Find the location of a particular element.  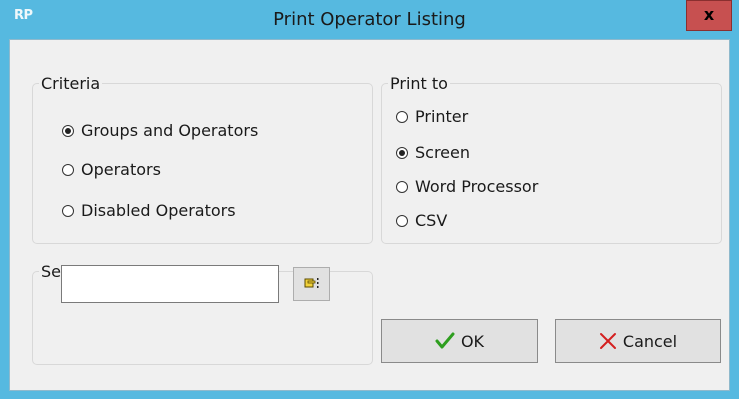

radio-groups-and-operators: Groups and Operators is located at coordinates (160, 130).